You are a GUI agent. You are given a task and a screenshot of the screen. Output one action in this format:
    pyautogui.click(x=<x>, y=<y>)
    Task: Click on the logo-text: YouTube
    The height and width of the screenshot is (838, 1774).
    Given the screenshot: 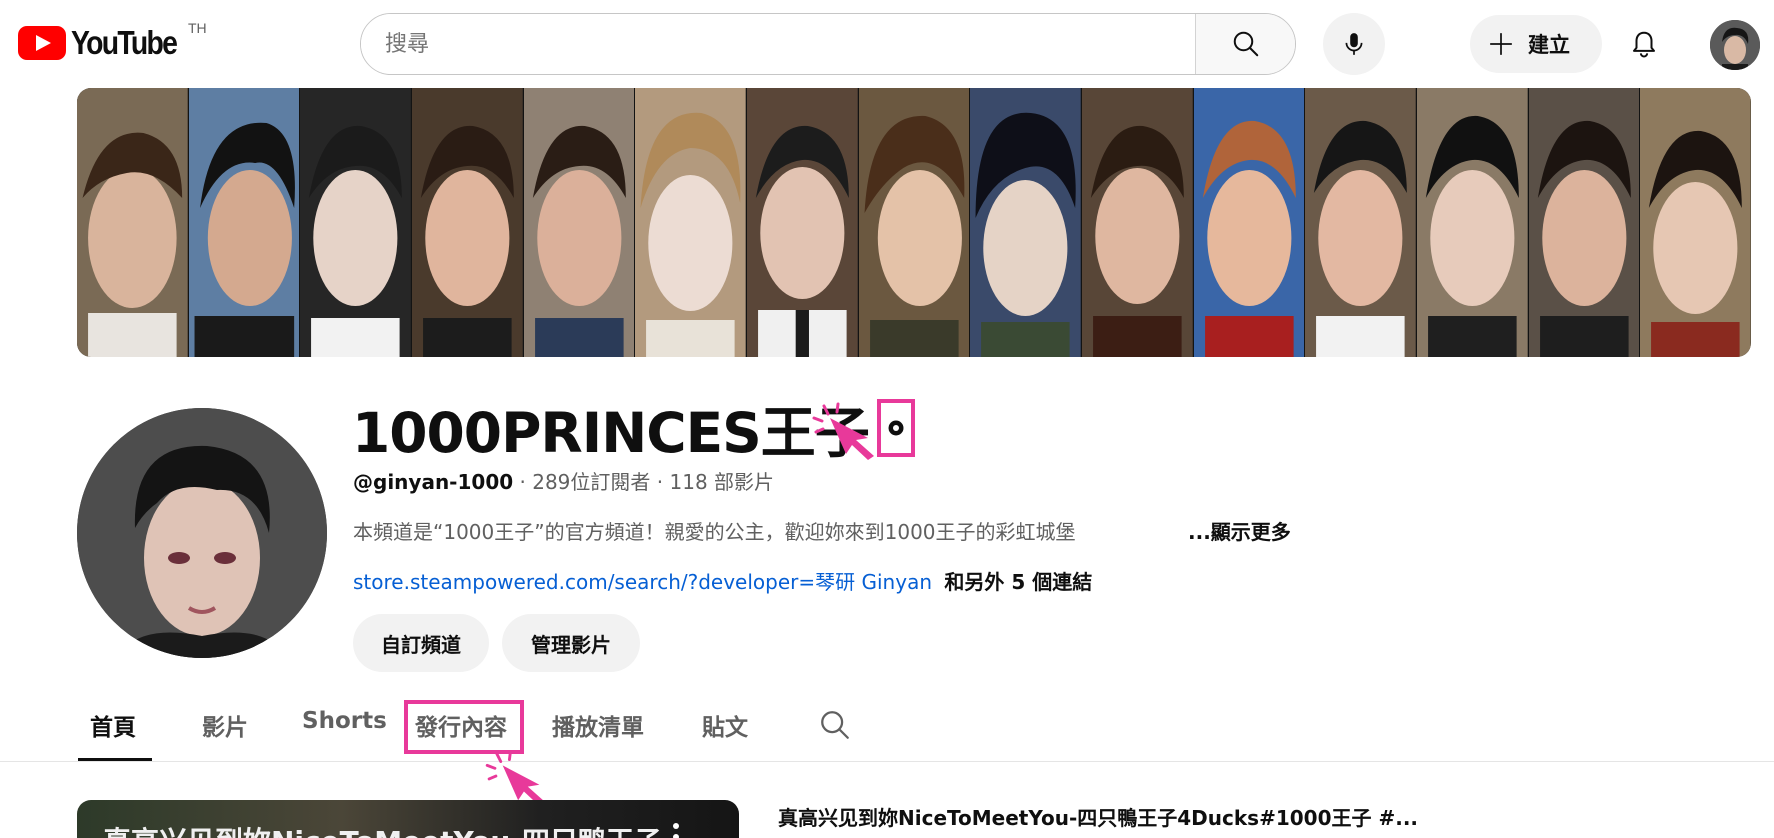 What is the action you would take?
    pyautogui.click(x=124, y=42)
    